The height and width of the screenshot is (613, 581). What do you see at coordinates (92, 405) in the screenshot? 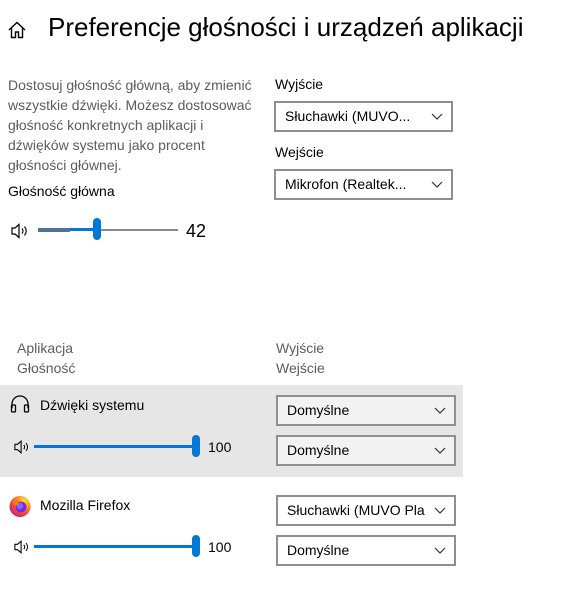
I see `app-name: Dźwięki systemu` at bounding box center [92, 405].